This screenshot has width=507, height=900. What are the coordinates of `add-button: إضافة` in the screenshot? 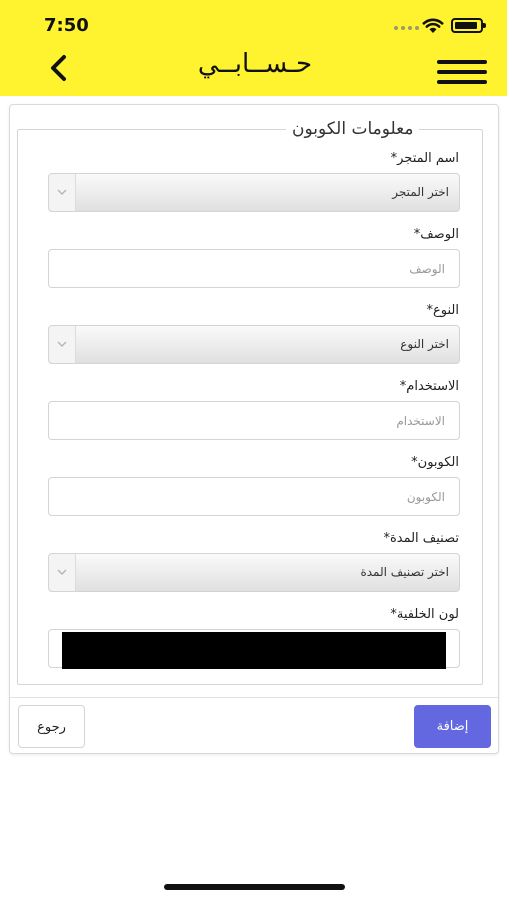 It's located at (452, 726).